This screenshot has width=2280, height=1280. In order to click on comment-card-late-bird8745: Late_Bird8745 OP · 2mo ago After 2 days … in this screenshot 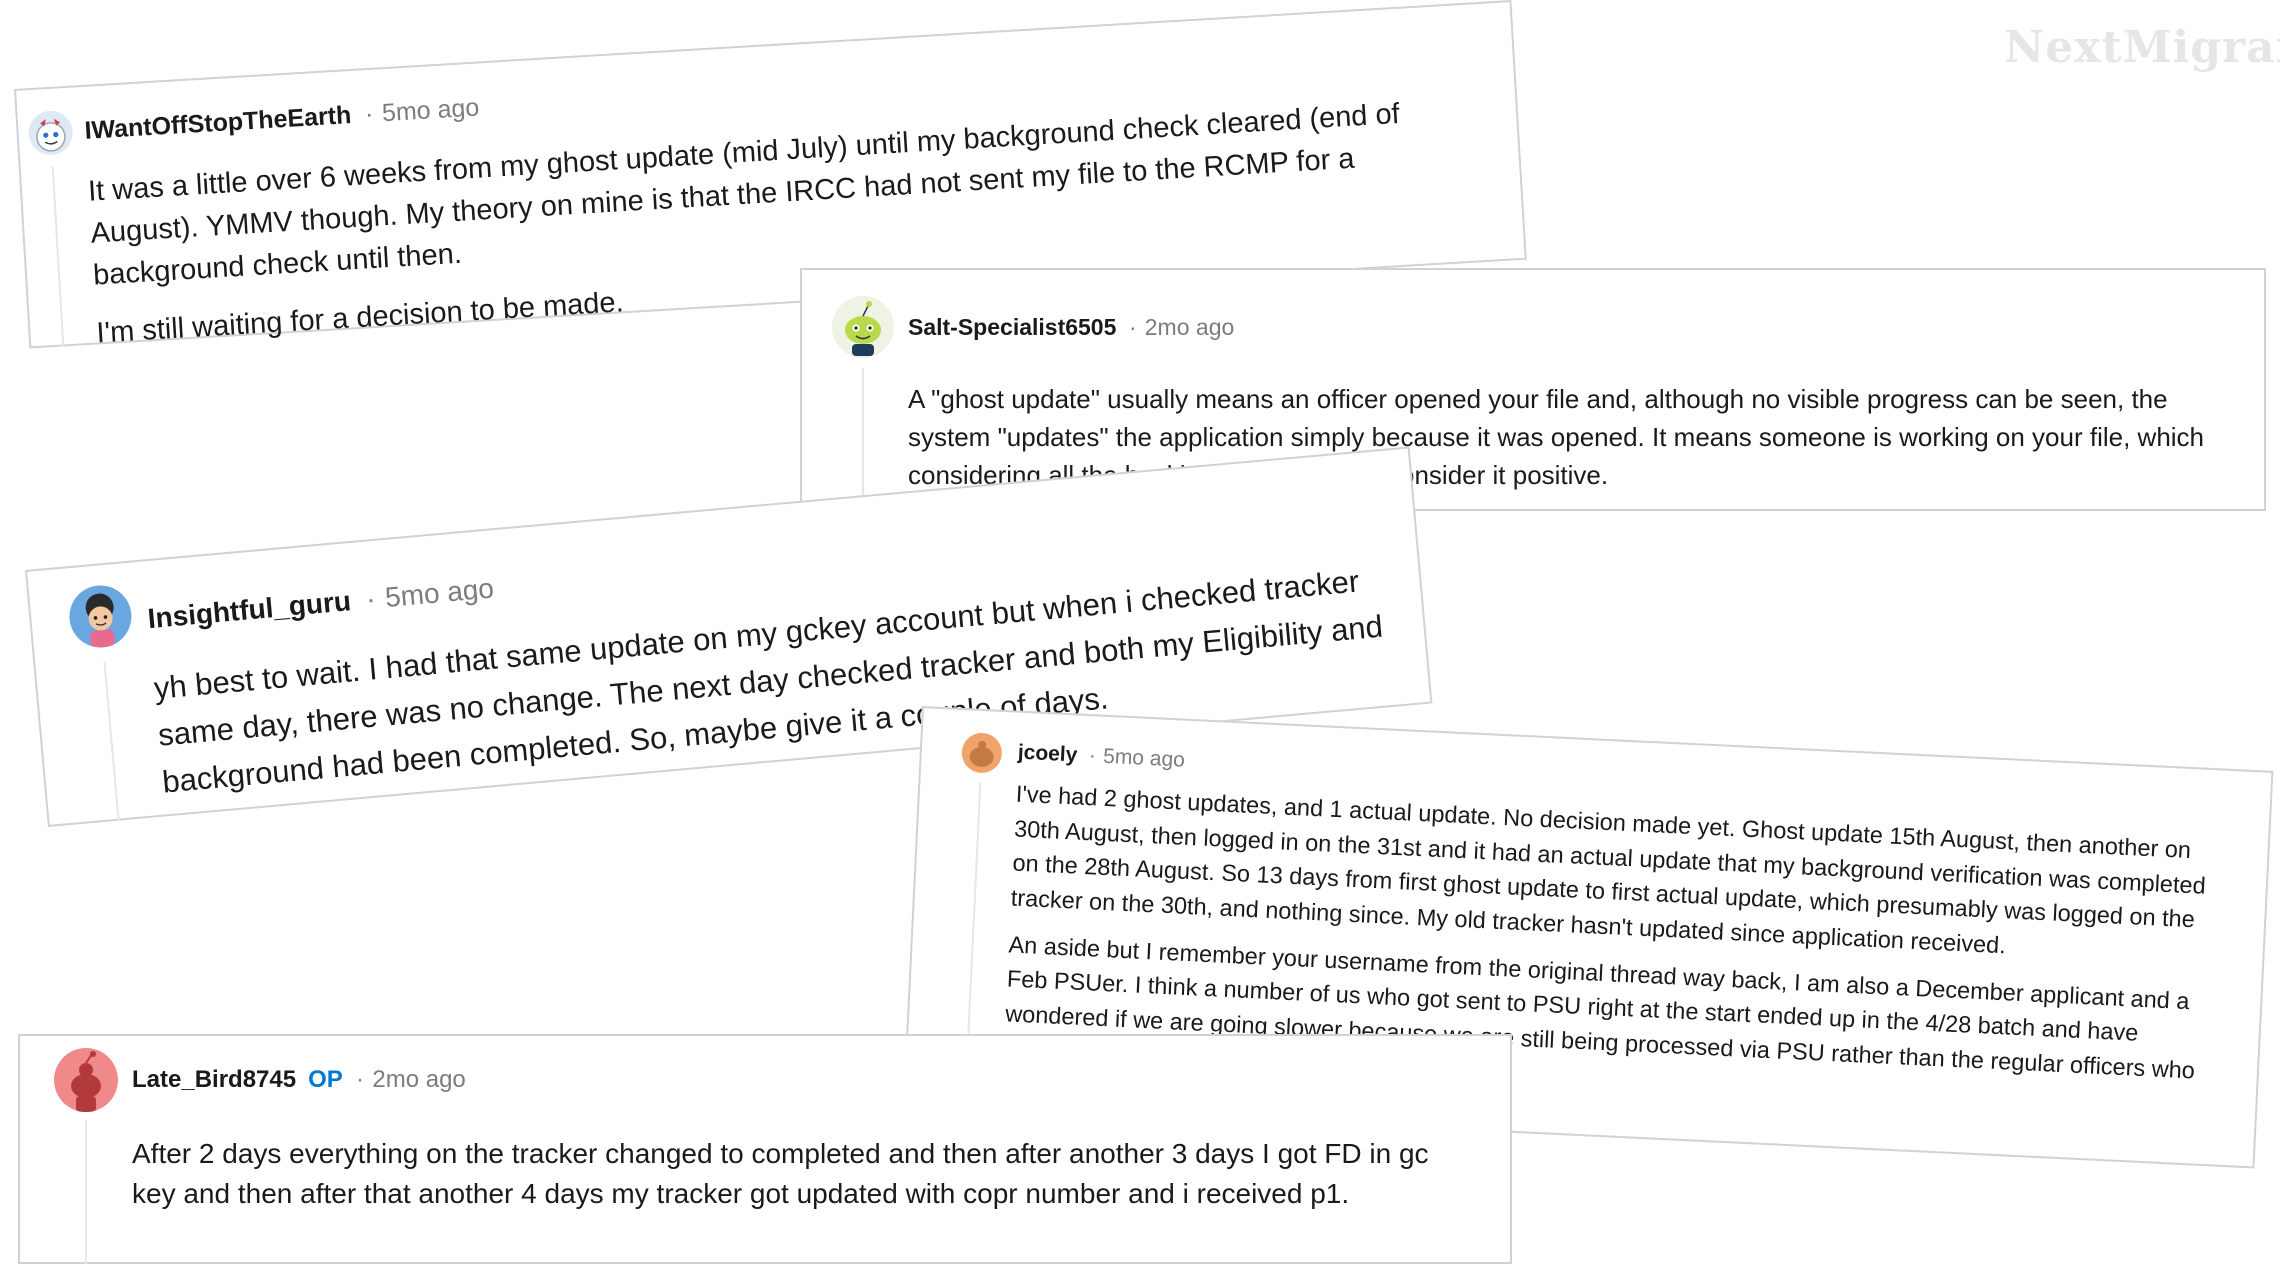, I will do `click(765, 1149)`.